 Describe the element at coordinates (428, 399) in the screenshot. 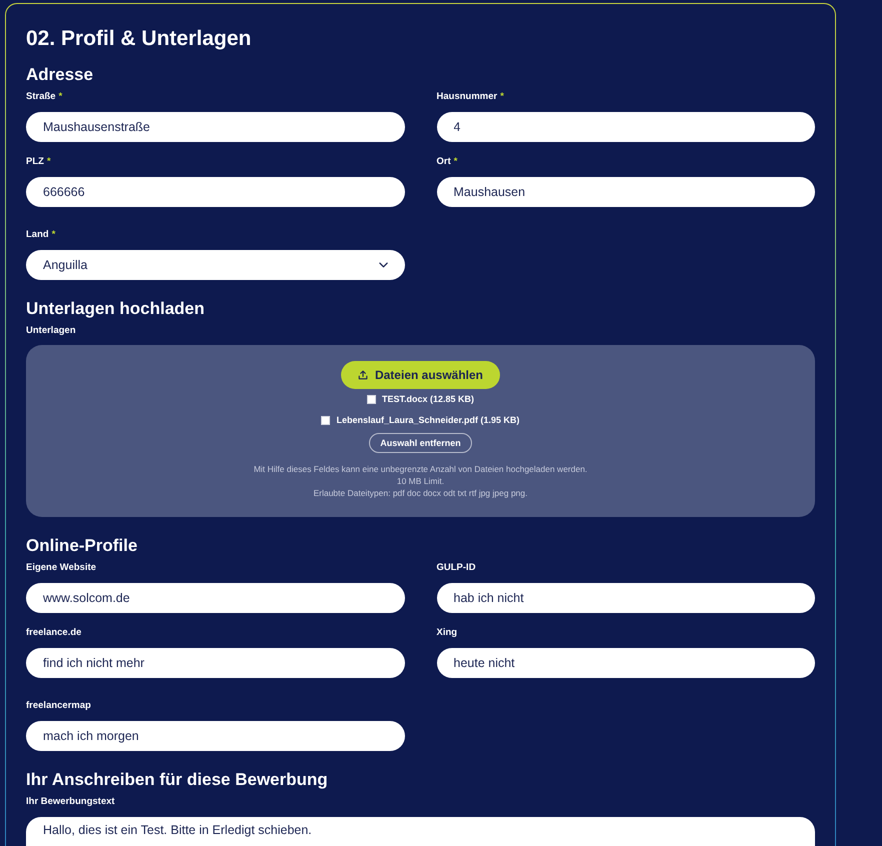

I see `file-name: TEST.docx (12.85 KB)` at that location.